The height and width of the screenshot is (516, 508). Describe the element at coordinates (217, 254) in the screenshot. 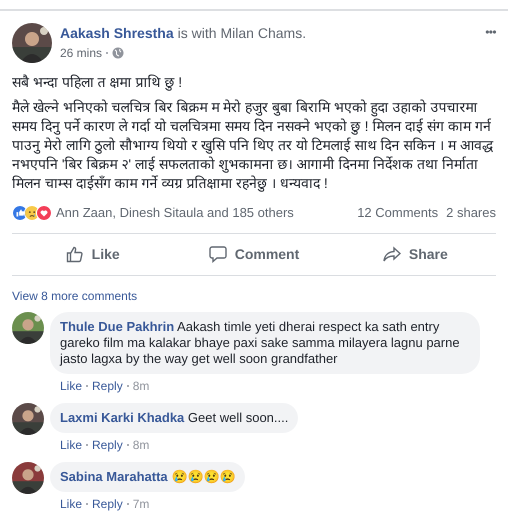

I see `speech-bubble-icon` at that location.